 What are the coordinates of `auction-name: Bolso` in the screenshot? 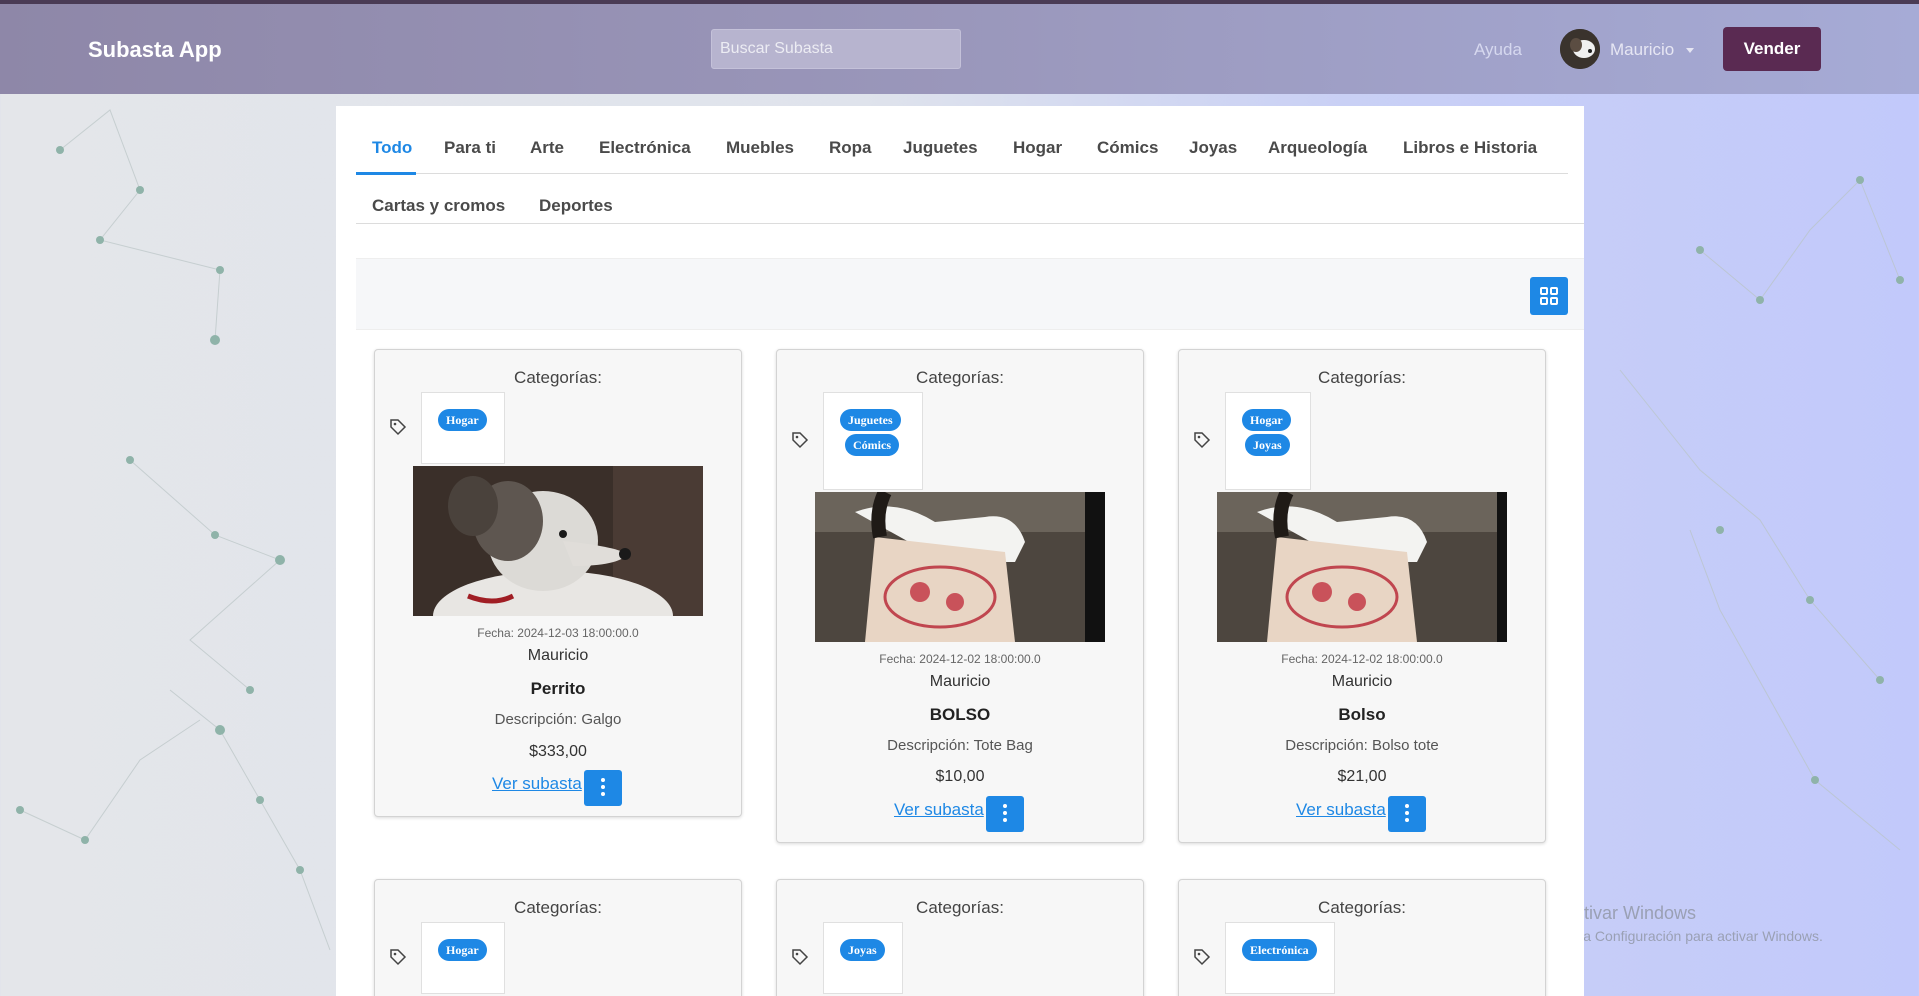 It's located at (1362, 714).